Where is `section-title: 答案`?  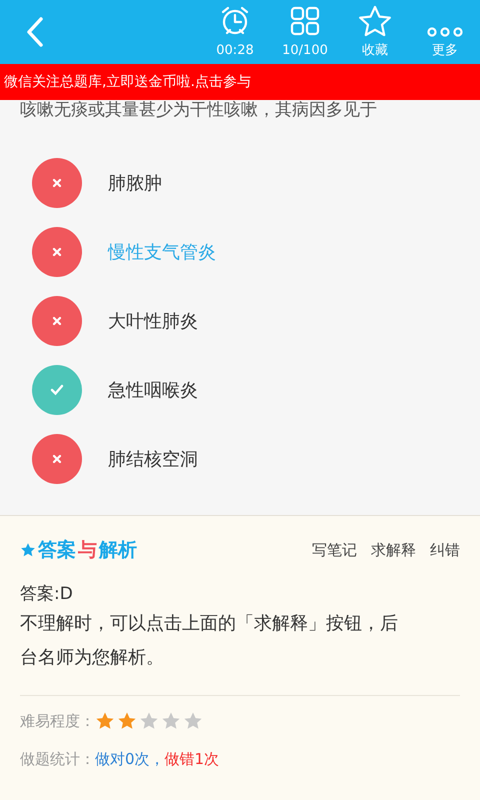
section-title: 答案 is located at coordinates (57, 550).